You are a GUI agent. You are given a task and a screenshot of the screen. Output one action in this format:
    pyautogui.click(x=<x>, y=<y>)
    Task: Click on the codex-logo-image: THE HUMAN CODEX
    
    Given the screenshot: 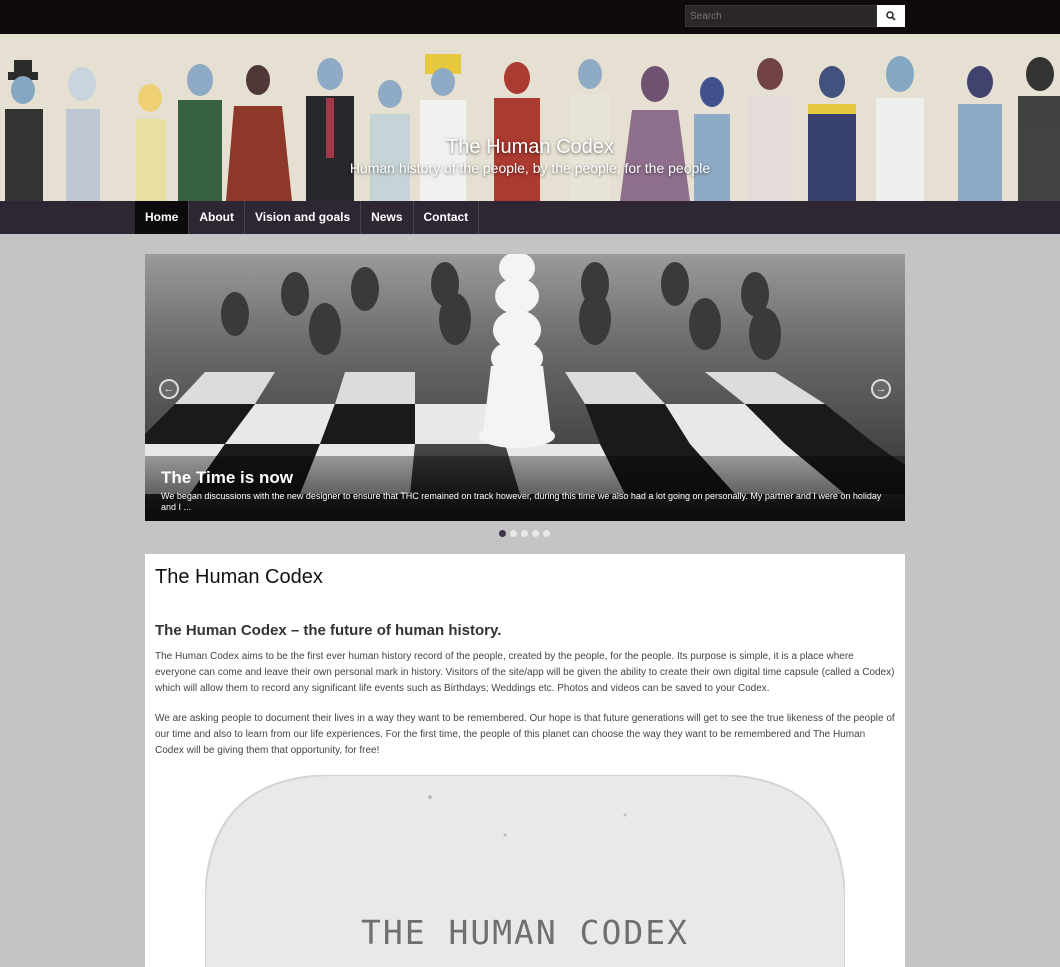 What is the action you would take?
    pyautogui.click(x=525, y=871)
    